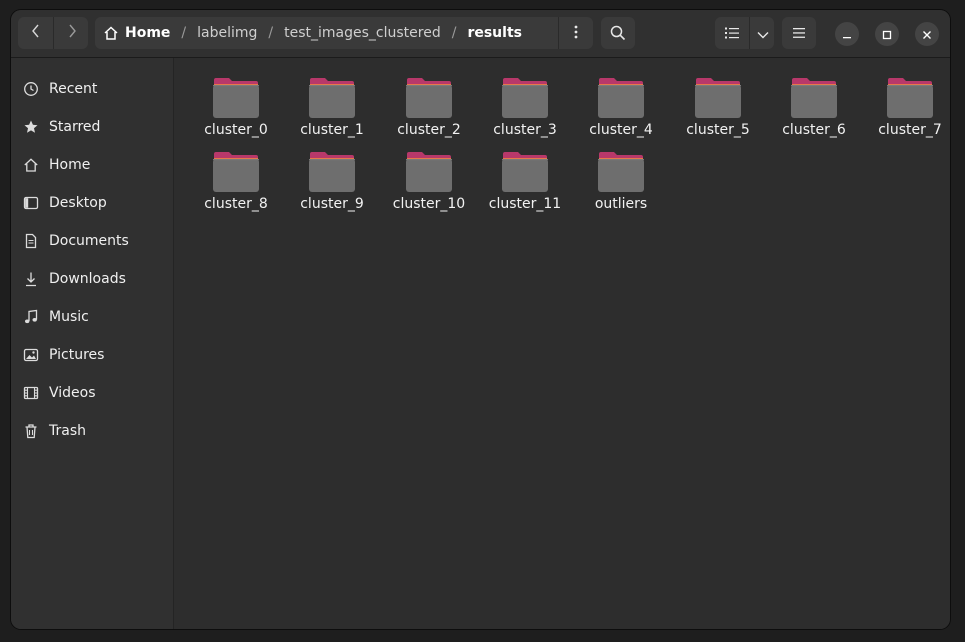 The height and width of the screenshot is (642, 965). Describe the element at coordinates (525, 130) in the screenshot. I see `folder-name: cluster_3` at that location.